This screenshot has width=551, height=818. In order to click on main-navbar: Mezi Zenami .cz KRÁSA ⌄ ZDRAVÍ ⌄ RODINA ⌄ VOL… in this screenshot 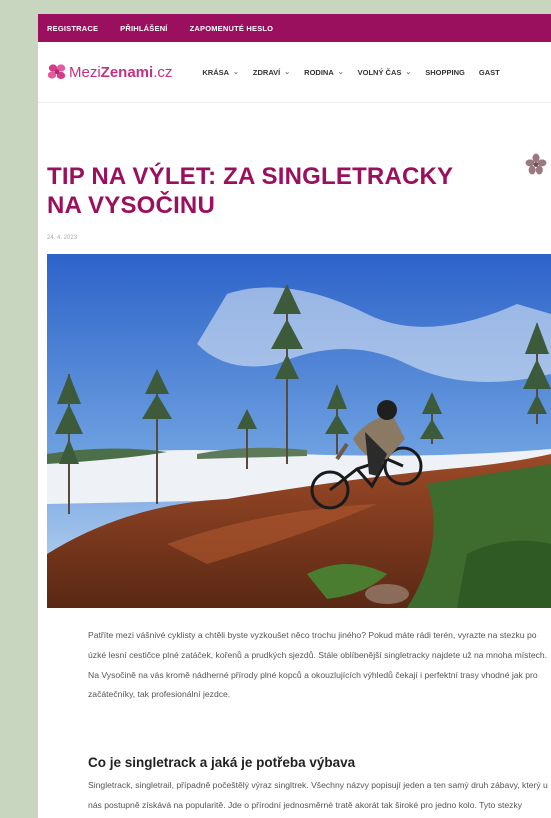, I will do `click(294, 72)`.